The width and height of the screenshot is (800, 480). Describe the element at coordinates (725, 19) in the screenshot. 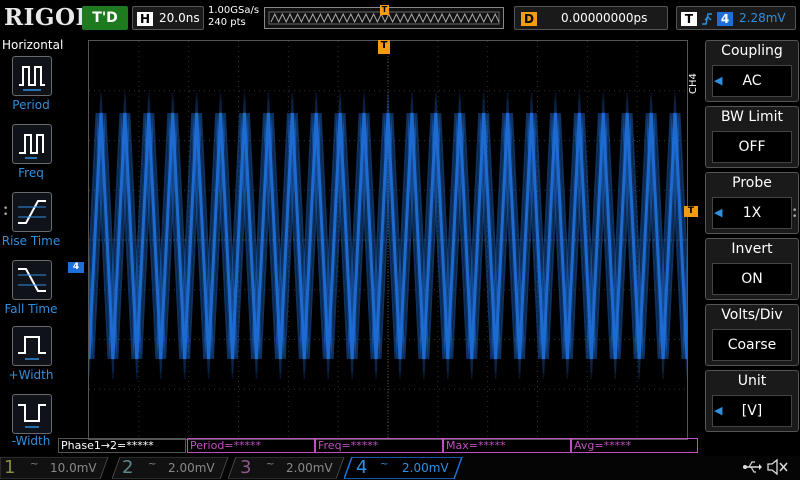

I see `trigger-source: 4` at that location.